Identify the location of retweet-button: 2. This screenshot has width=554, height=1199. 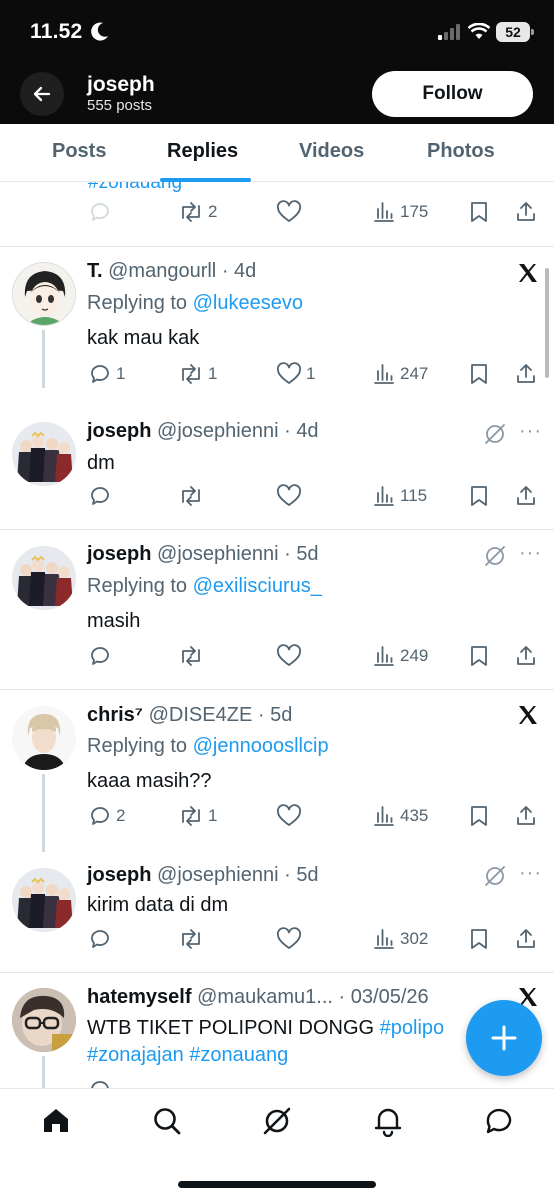
(197, 212).